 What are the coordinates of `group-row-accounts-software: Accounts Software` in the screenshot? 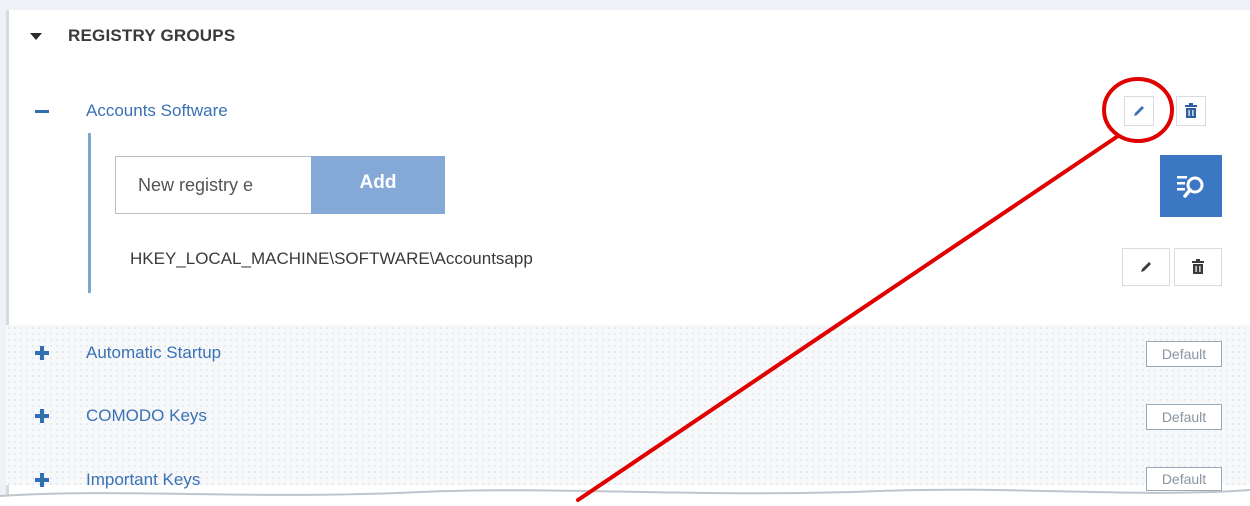 It's located at (129, 111).